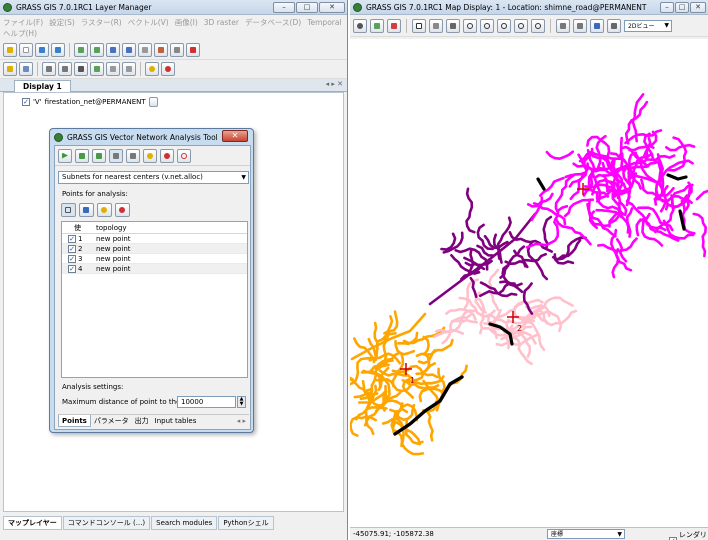  What do you see at coordinates (106, 523) in the screenshot?
I see `tab-command-console: コマンドコンソール (...)` at bounding box center [106, 523].